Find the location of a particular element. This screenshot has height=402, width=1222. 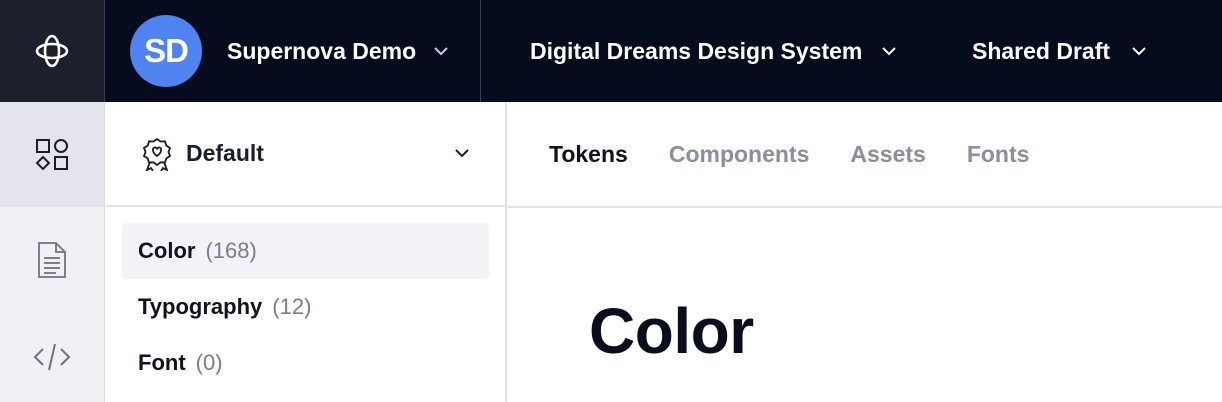

page-title: Color is located at coordinates (671, 331).